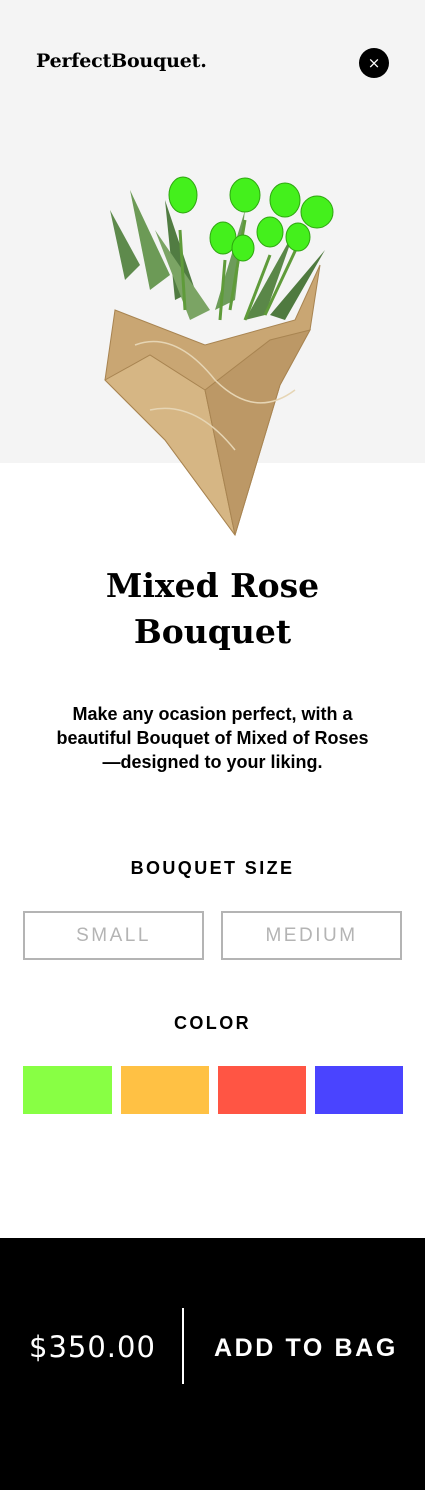 The height and width of the screenshot is (1490, 425). Describe the element at coordinates (212, 609) in the screenshot. I see `product-title: Mixed Rose Bouquet` at that location.